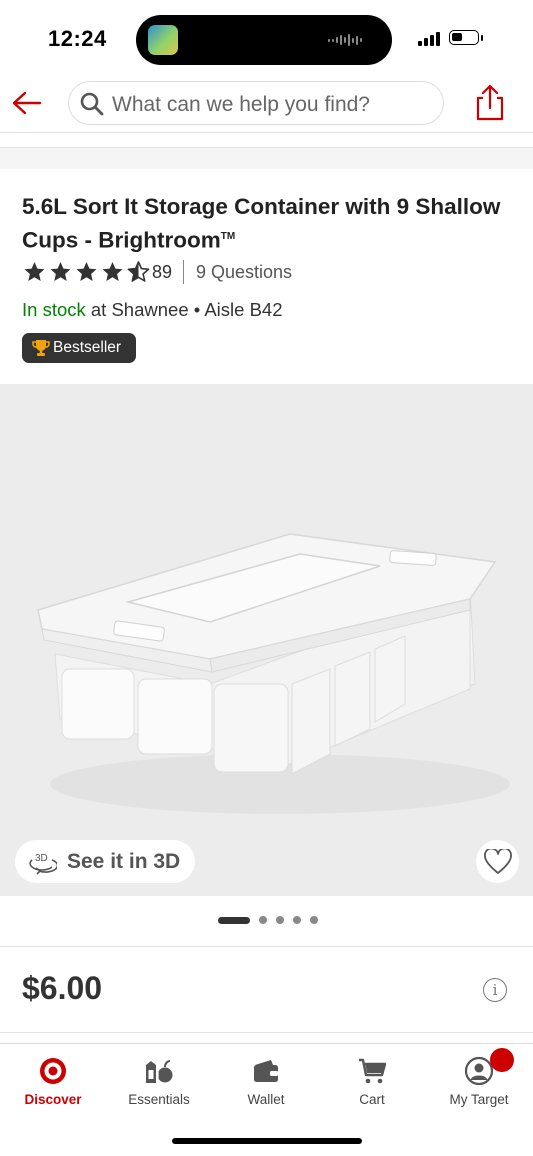 This screenshot has width=533, height=1156. Describe the element at coordinates (266, 1071) in the screenshot. I see `wallet-icon` at that location.